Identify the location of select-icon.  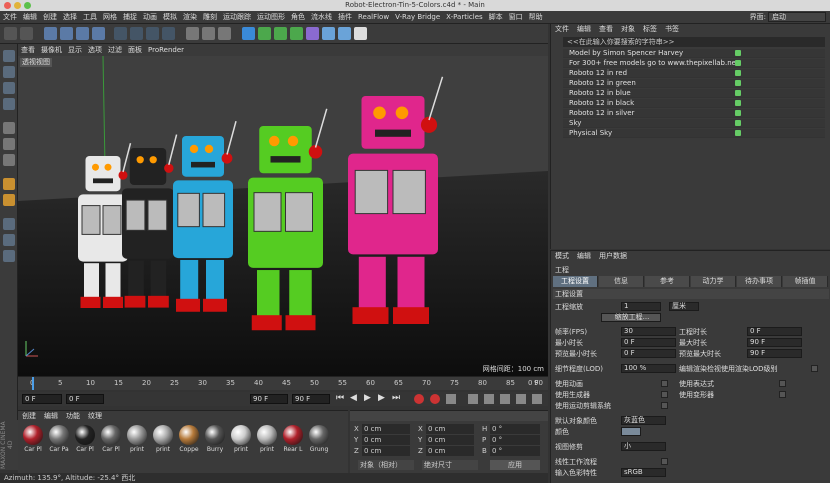
(50, 33).